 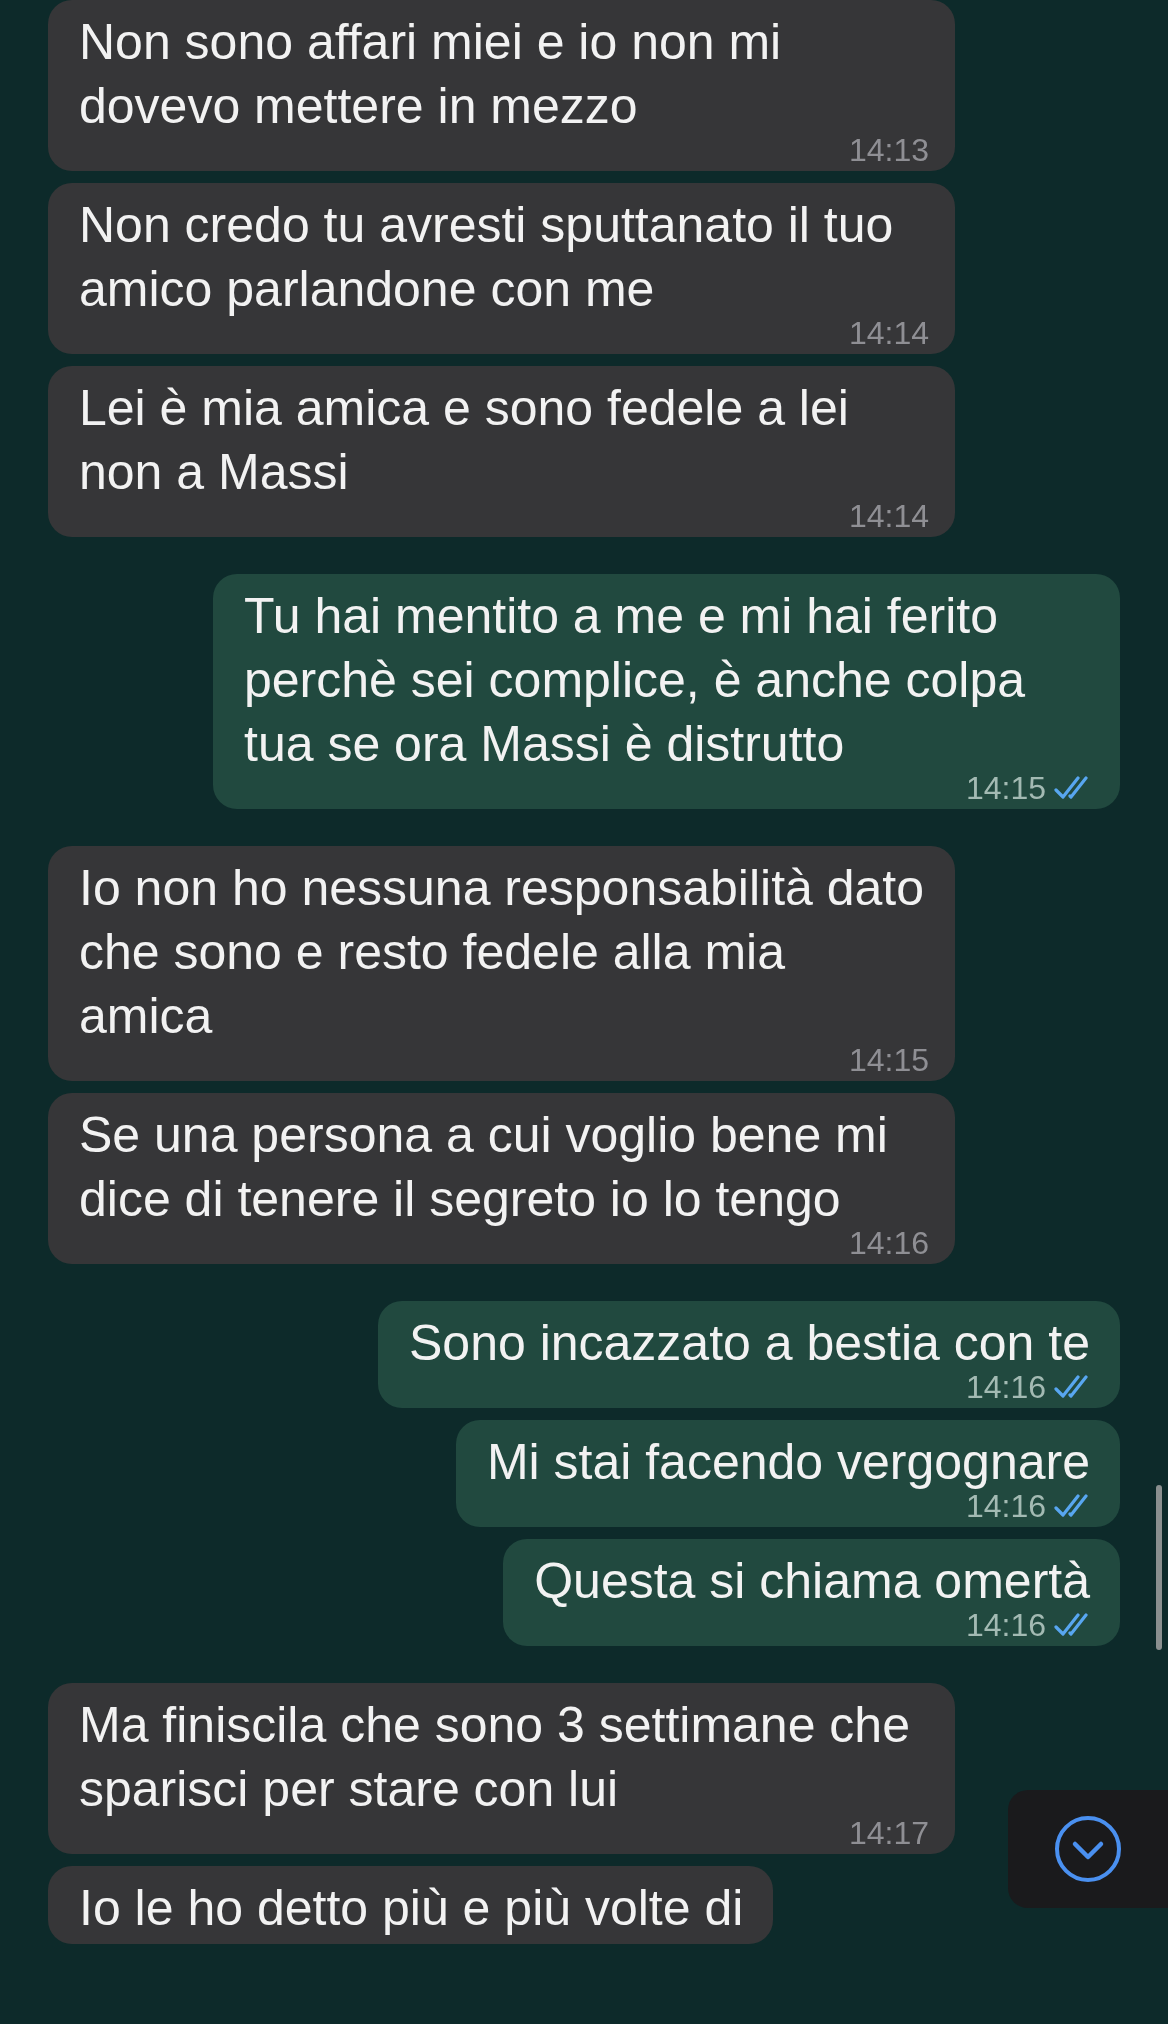 I want to click on scroll-down-button, so click(x=1088, y=1849).